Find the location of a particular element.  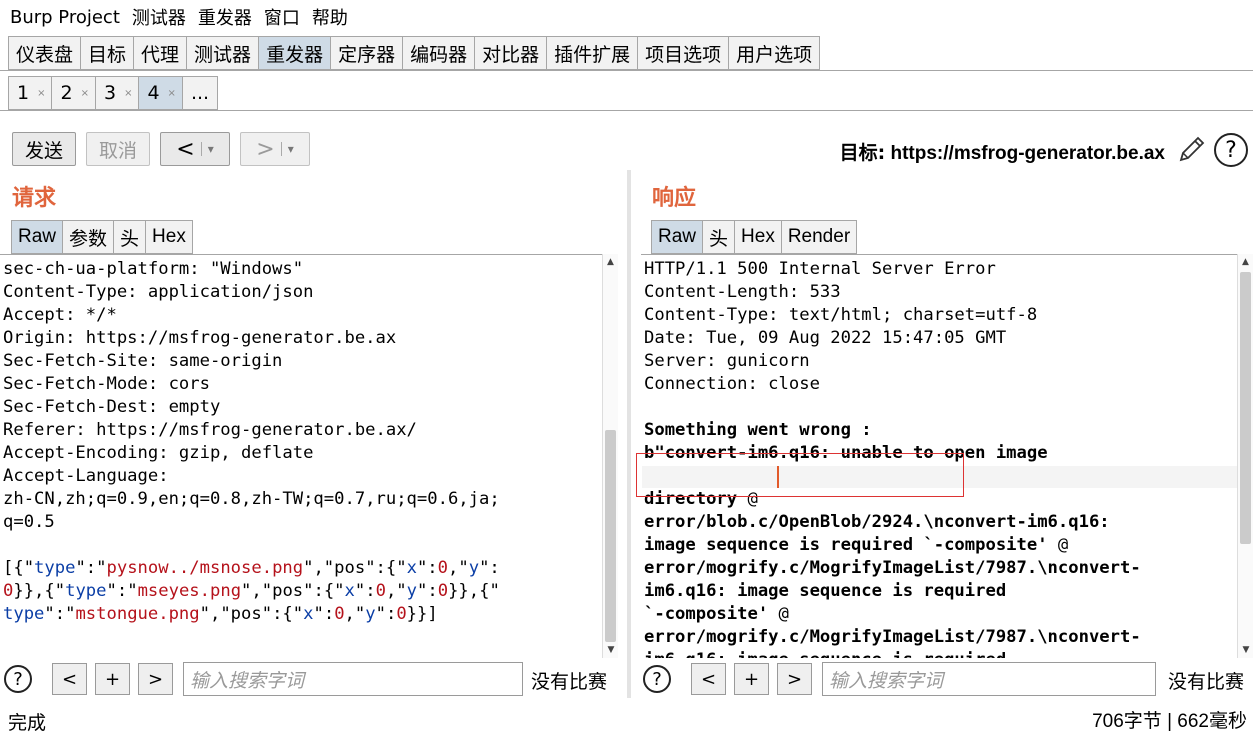

repeater-tab: 2 × is located at coordinates (73, 93).